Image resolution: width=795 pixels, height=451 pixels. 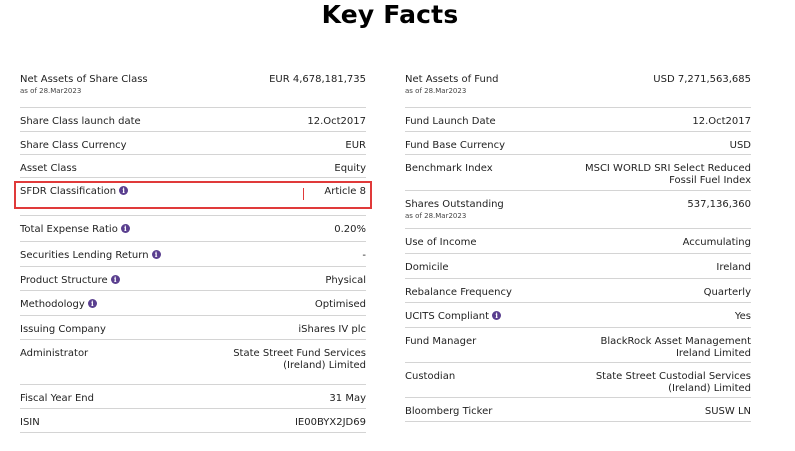 I want to click on key-fact-label: Fund Manager, so click(x=440, y=338).